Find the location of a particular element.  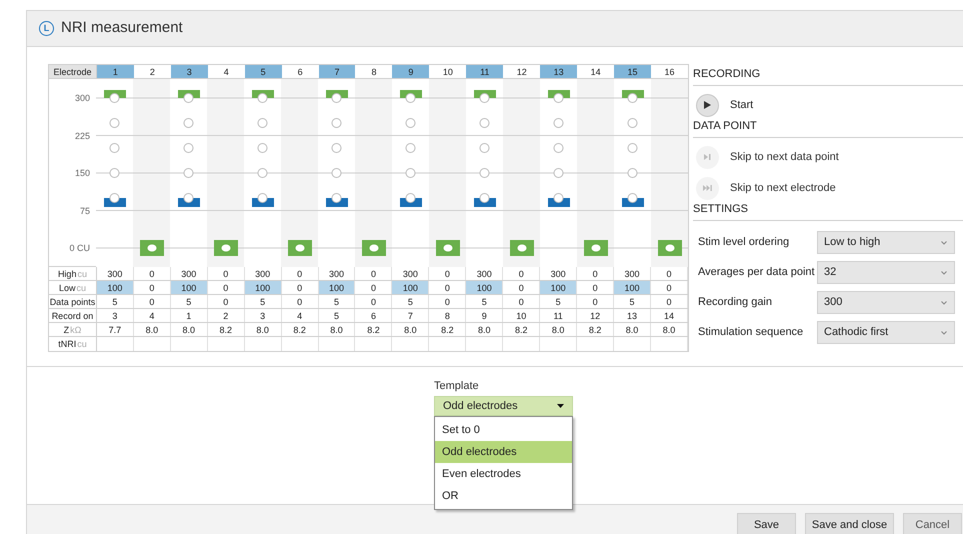

caret-icon is located at coordinates (560, 406).